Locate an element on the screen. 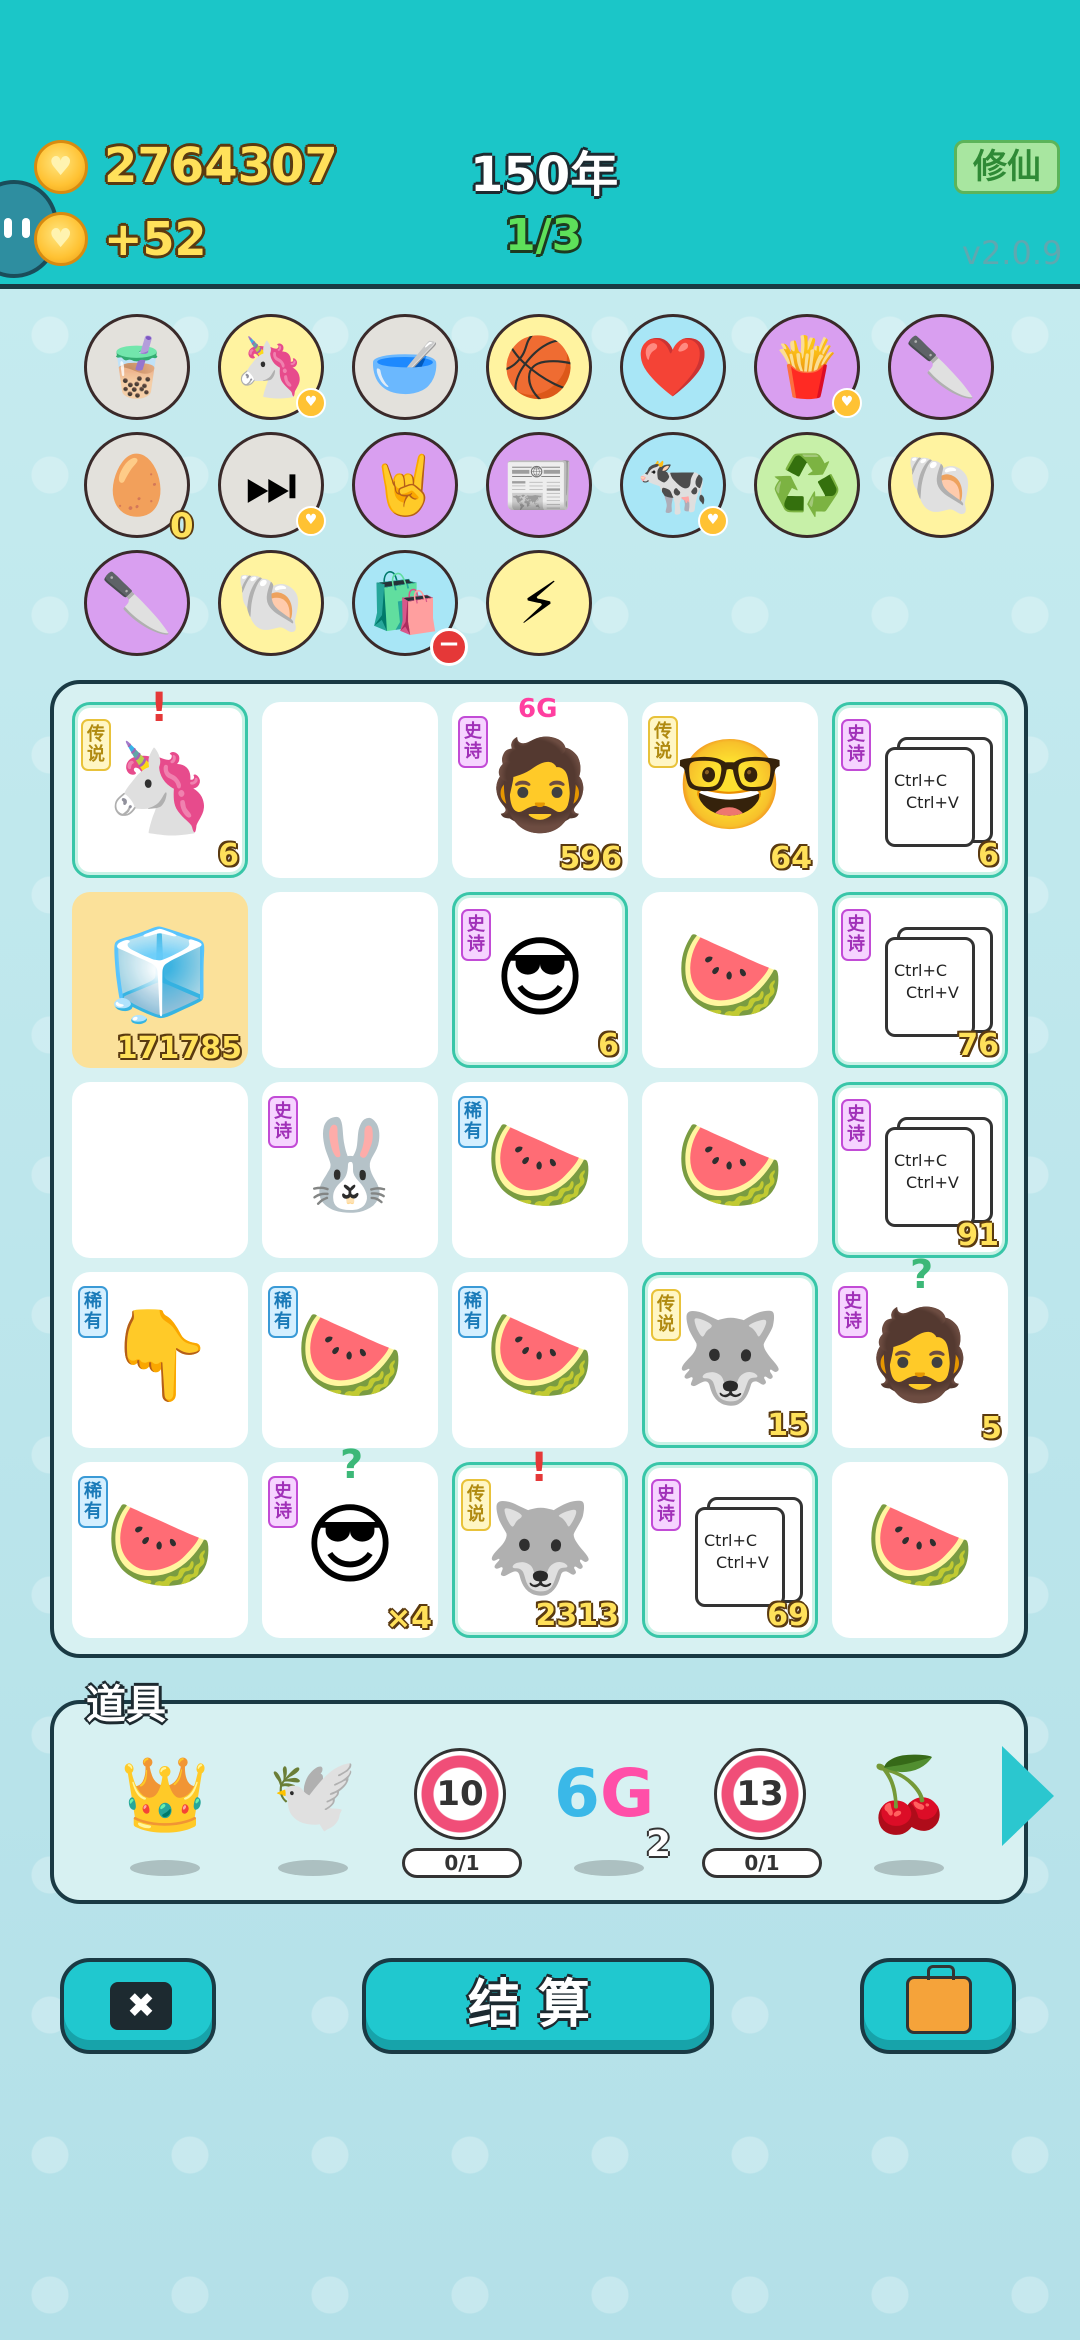  target-13-prop: 13 0/1 is located at coordinates (764, 1811).